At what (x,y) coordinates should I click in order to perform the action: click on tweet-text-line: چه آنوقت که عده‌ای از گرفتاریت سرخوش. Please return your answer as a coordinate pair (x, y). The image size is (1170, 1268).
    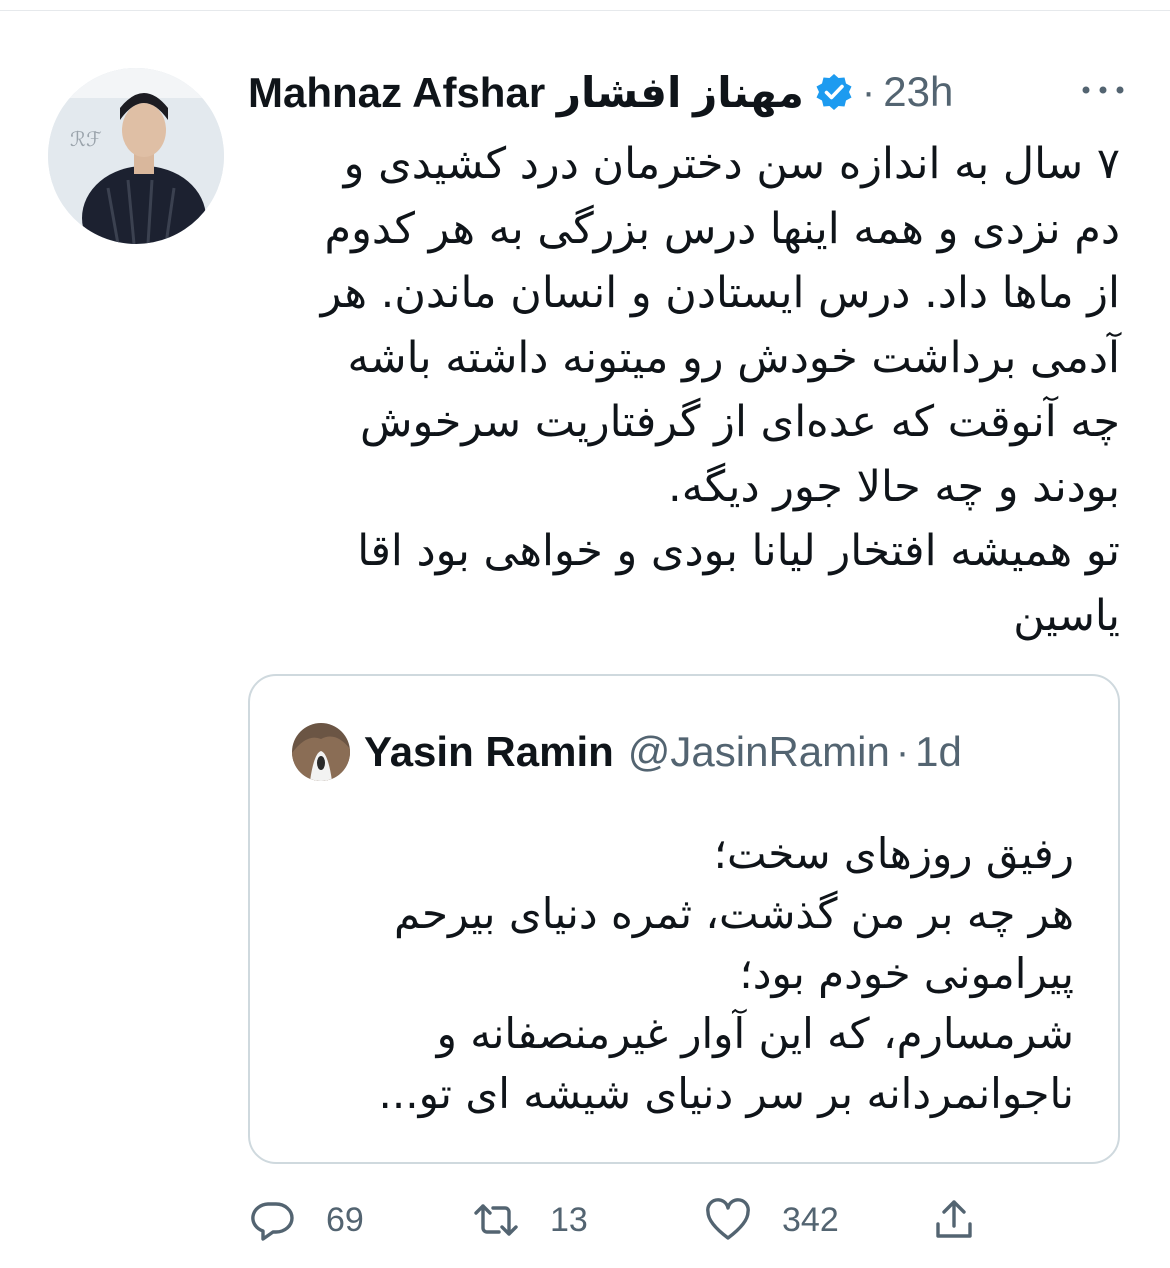
    Looking at the image, I should click on (740, 422).